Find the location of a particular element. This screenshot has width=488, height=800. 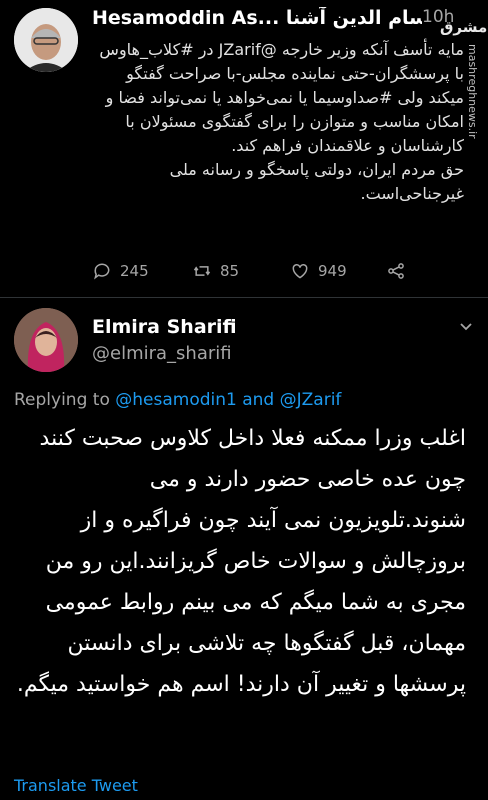

heart-icon is located at coordinates (300, 271).